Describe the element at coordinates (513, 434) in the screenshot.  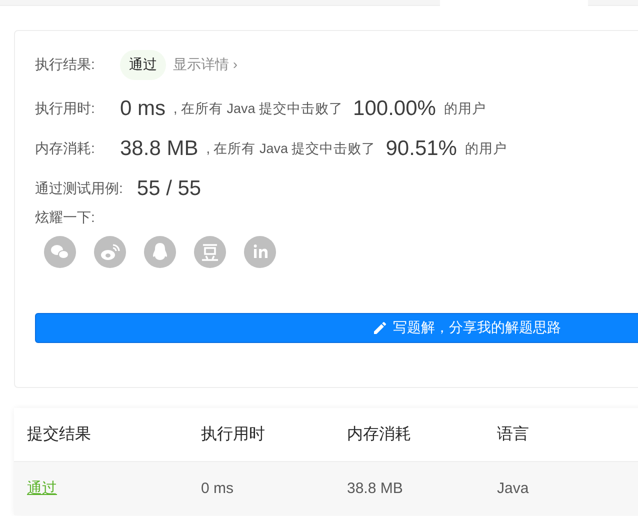
I see `column-header: 语言` at that location.